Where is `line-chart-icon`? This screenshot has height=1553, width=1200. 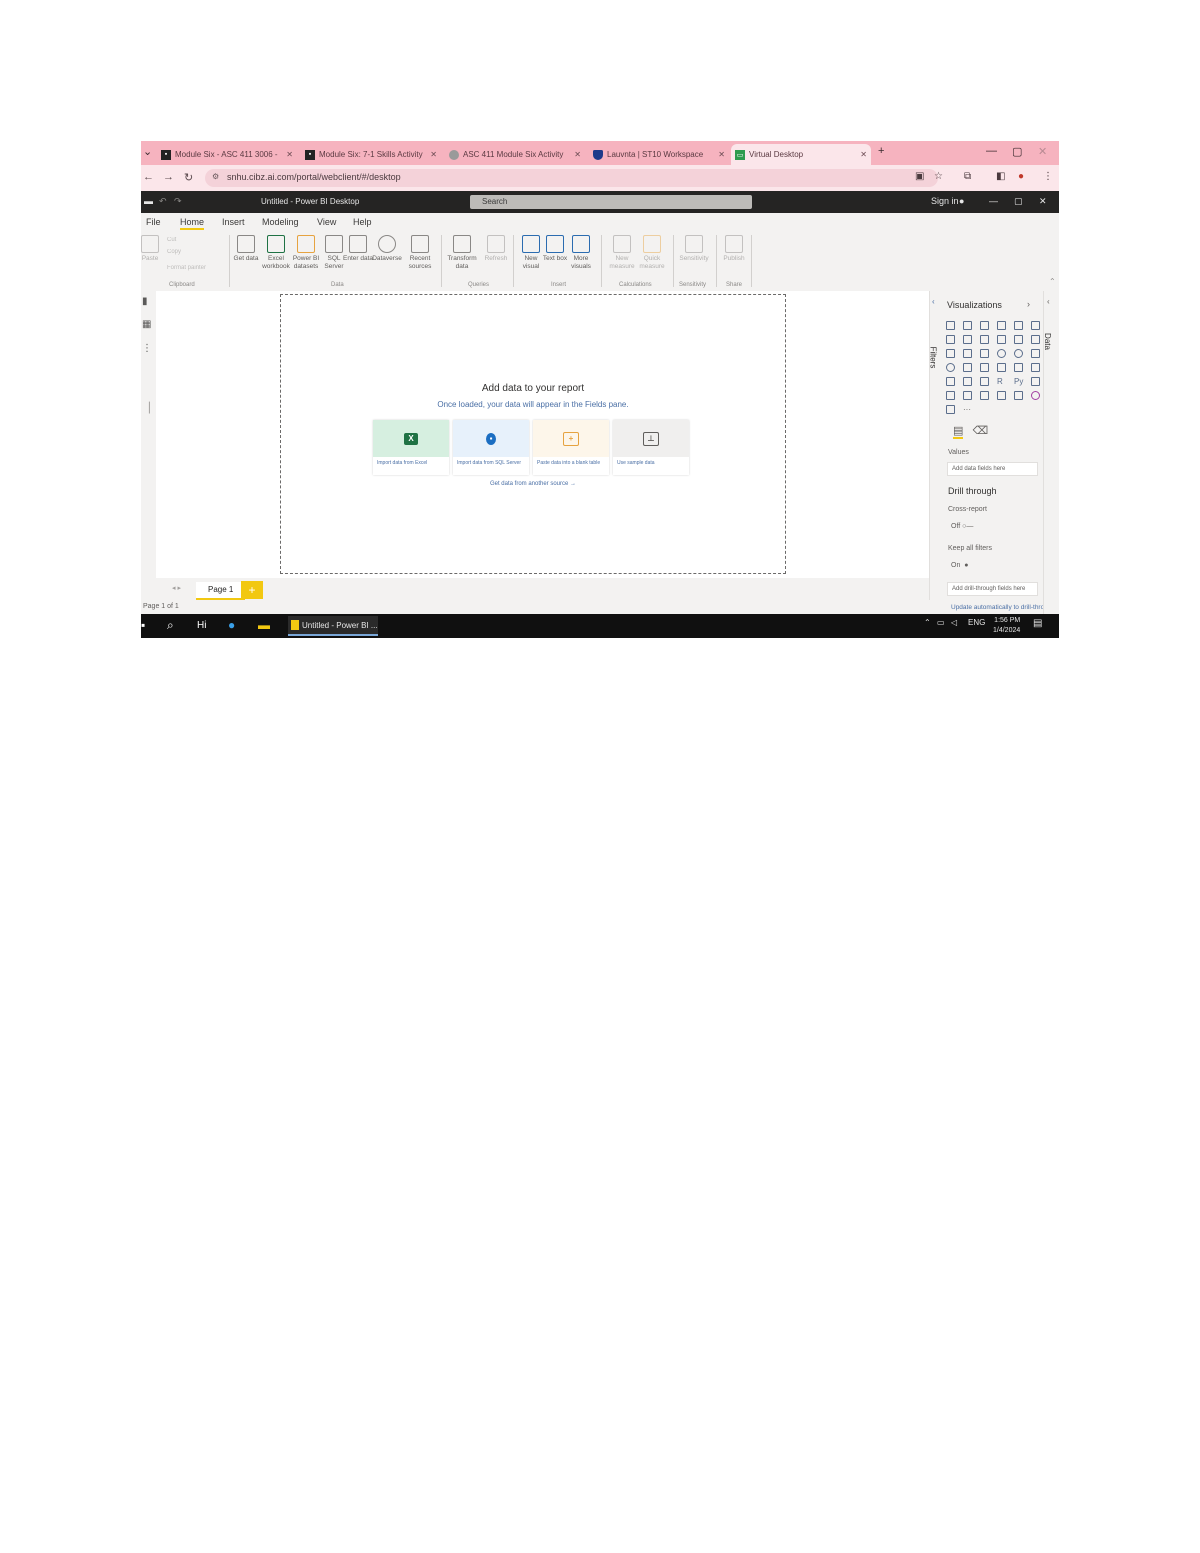 line-chart-icon is located at coordinates (950, 339).